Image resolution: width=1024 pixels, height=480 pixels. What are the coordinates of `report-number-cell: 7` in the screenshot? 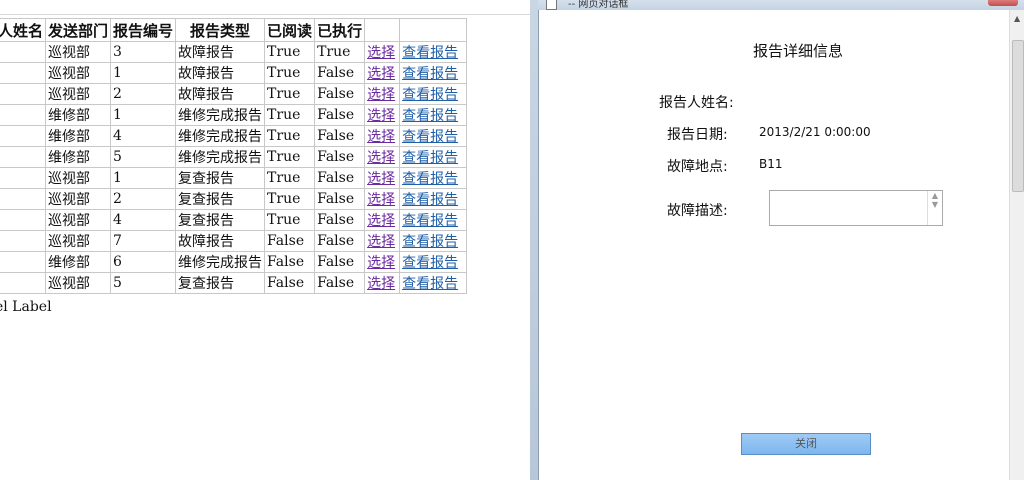 It's located at (143, 241).